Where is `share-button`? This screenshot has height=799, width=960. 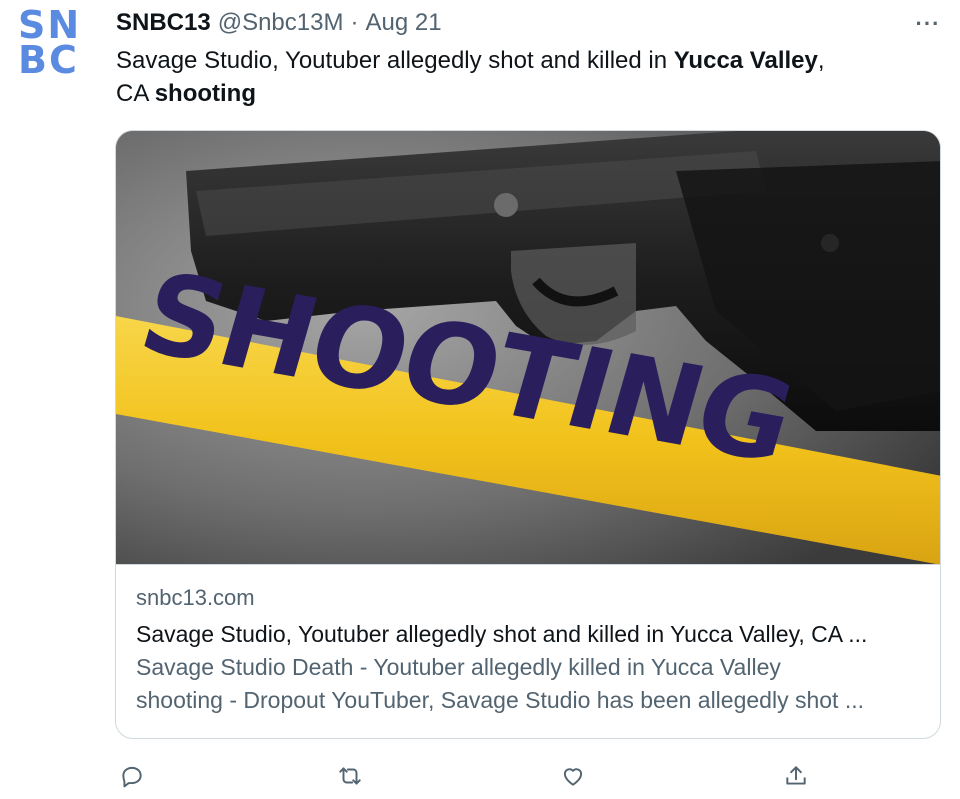 share-button is located at coordinates (796, 776).